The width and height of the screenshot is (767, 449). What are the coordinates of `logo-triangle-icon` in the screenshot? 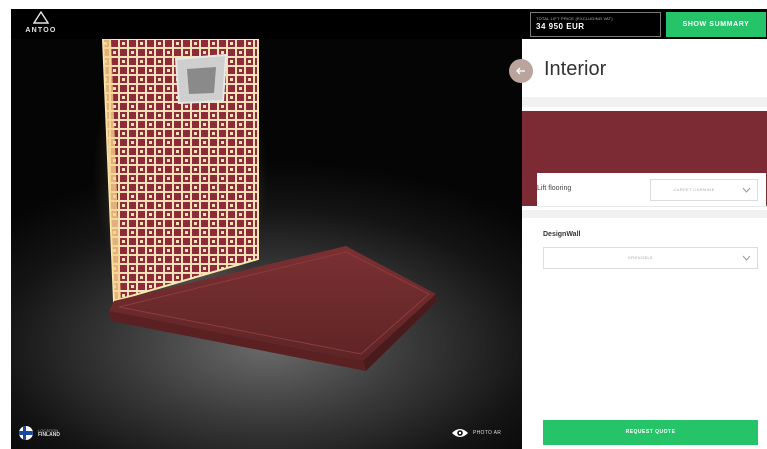 It's located at (41, 17).